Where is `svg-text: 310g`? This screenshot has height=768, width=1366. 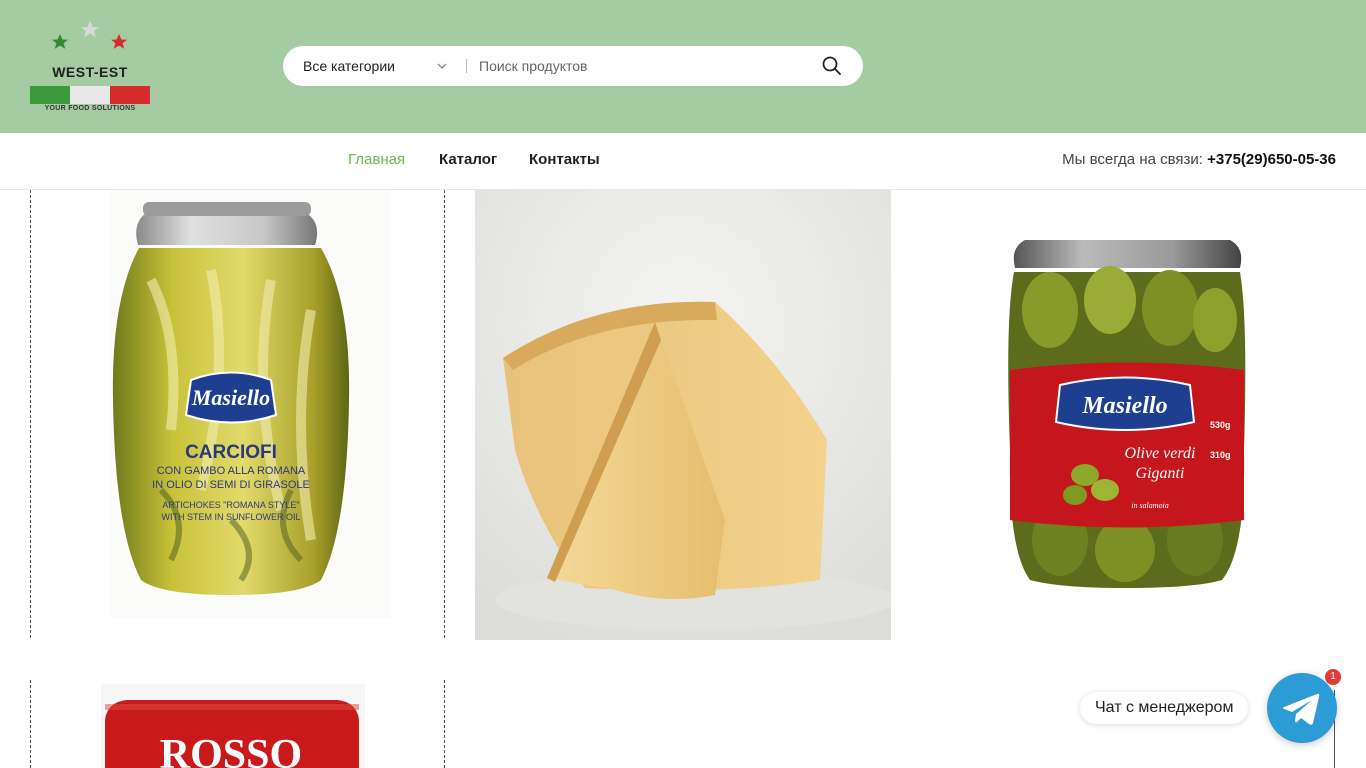
svg-text: 310g is located at coordinates (1220, 455).